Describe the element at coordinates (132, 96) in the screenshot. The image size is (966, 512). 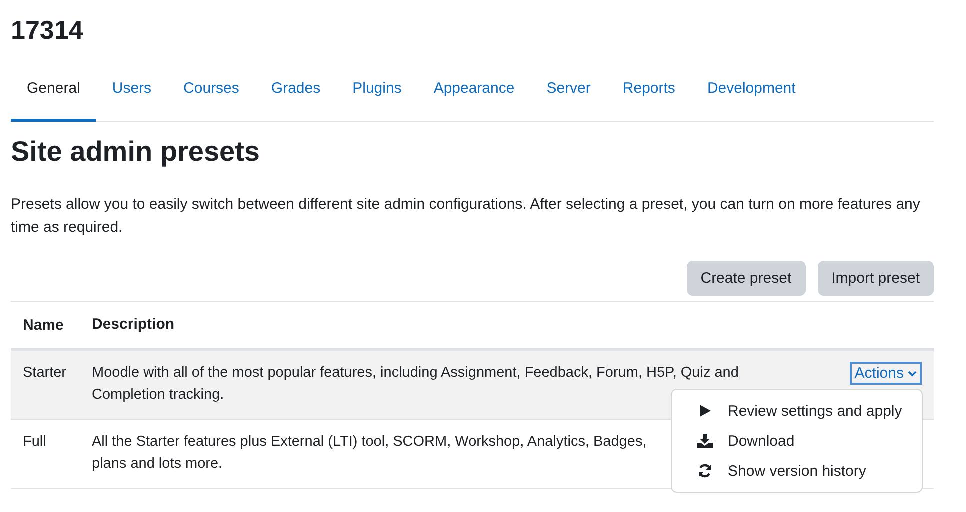
I see `tab: Users` at that location.